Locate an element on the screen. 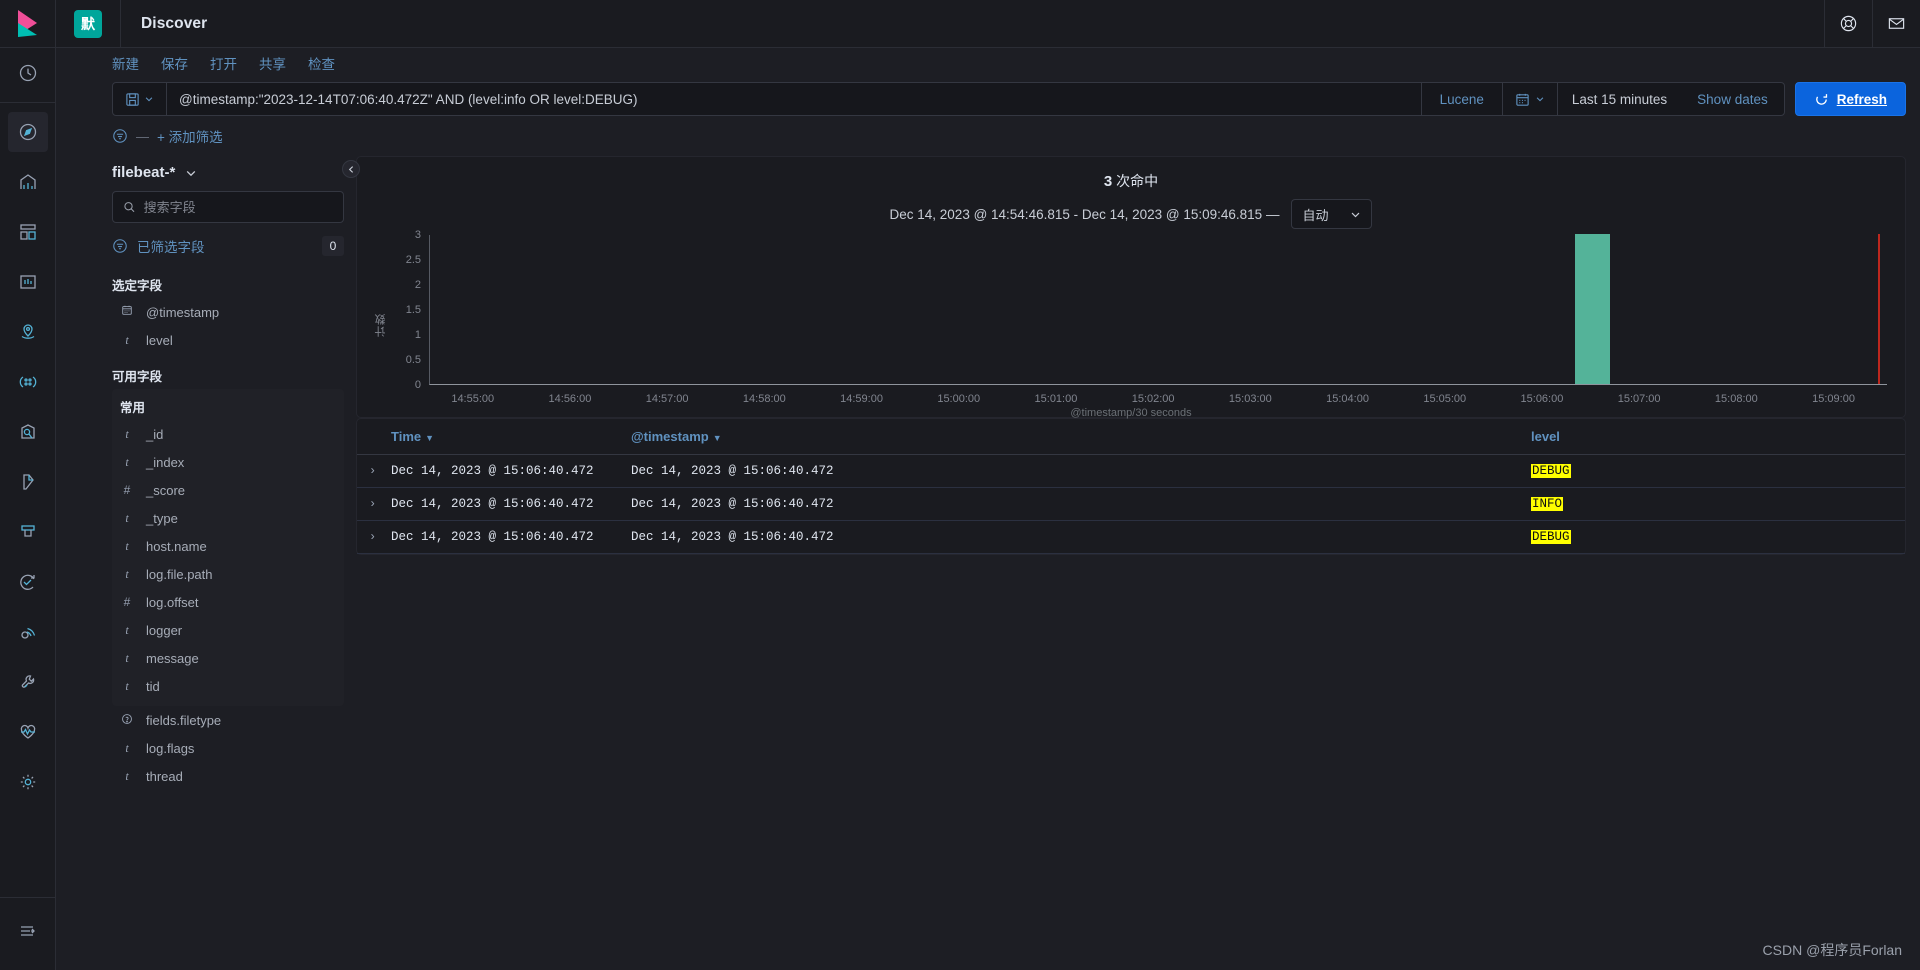 The width and height of the screenshot is (1920, 970). x-tick-label: 15:06:00 is located at coordinates (1542, 399).